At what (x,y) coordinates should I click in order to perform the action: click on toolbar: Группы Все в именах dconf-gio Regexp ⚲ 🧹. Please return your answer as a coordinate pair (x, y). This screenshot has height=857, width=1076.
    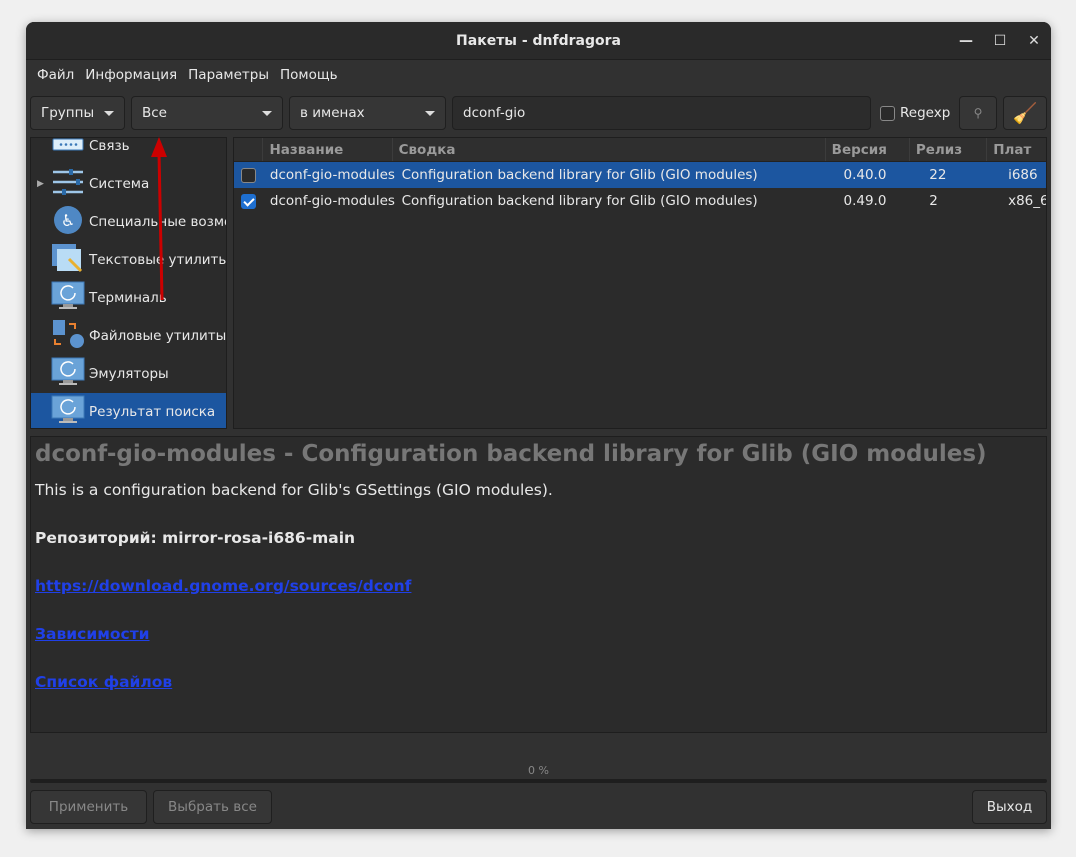
    Looking at the image, I should click on (538, 113).